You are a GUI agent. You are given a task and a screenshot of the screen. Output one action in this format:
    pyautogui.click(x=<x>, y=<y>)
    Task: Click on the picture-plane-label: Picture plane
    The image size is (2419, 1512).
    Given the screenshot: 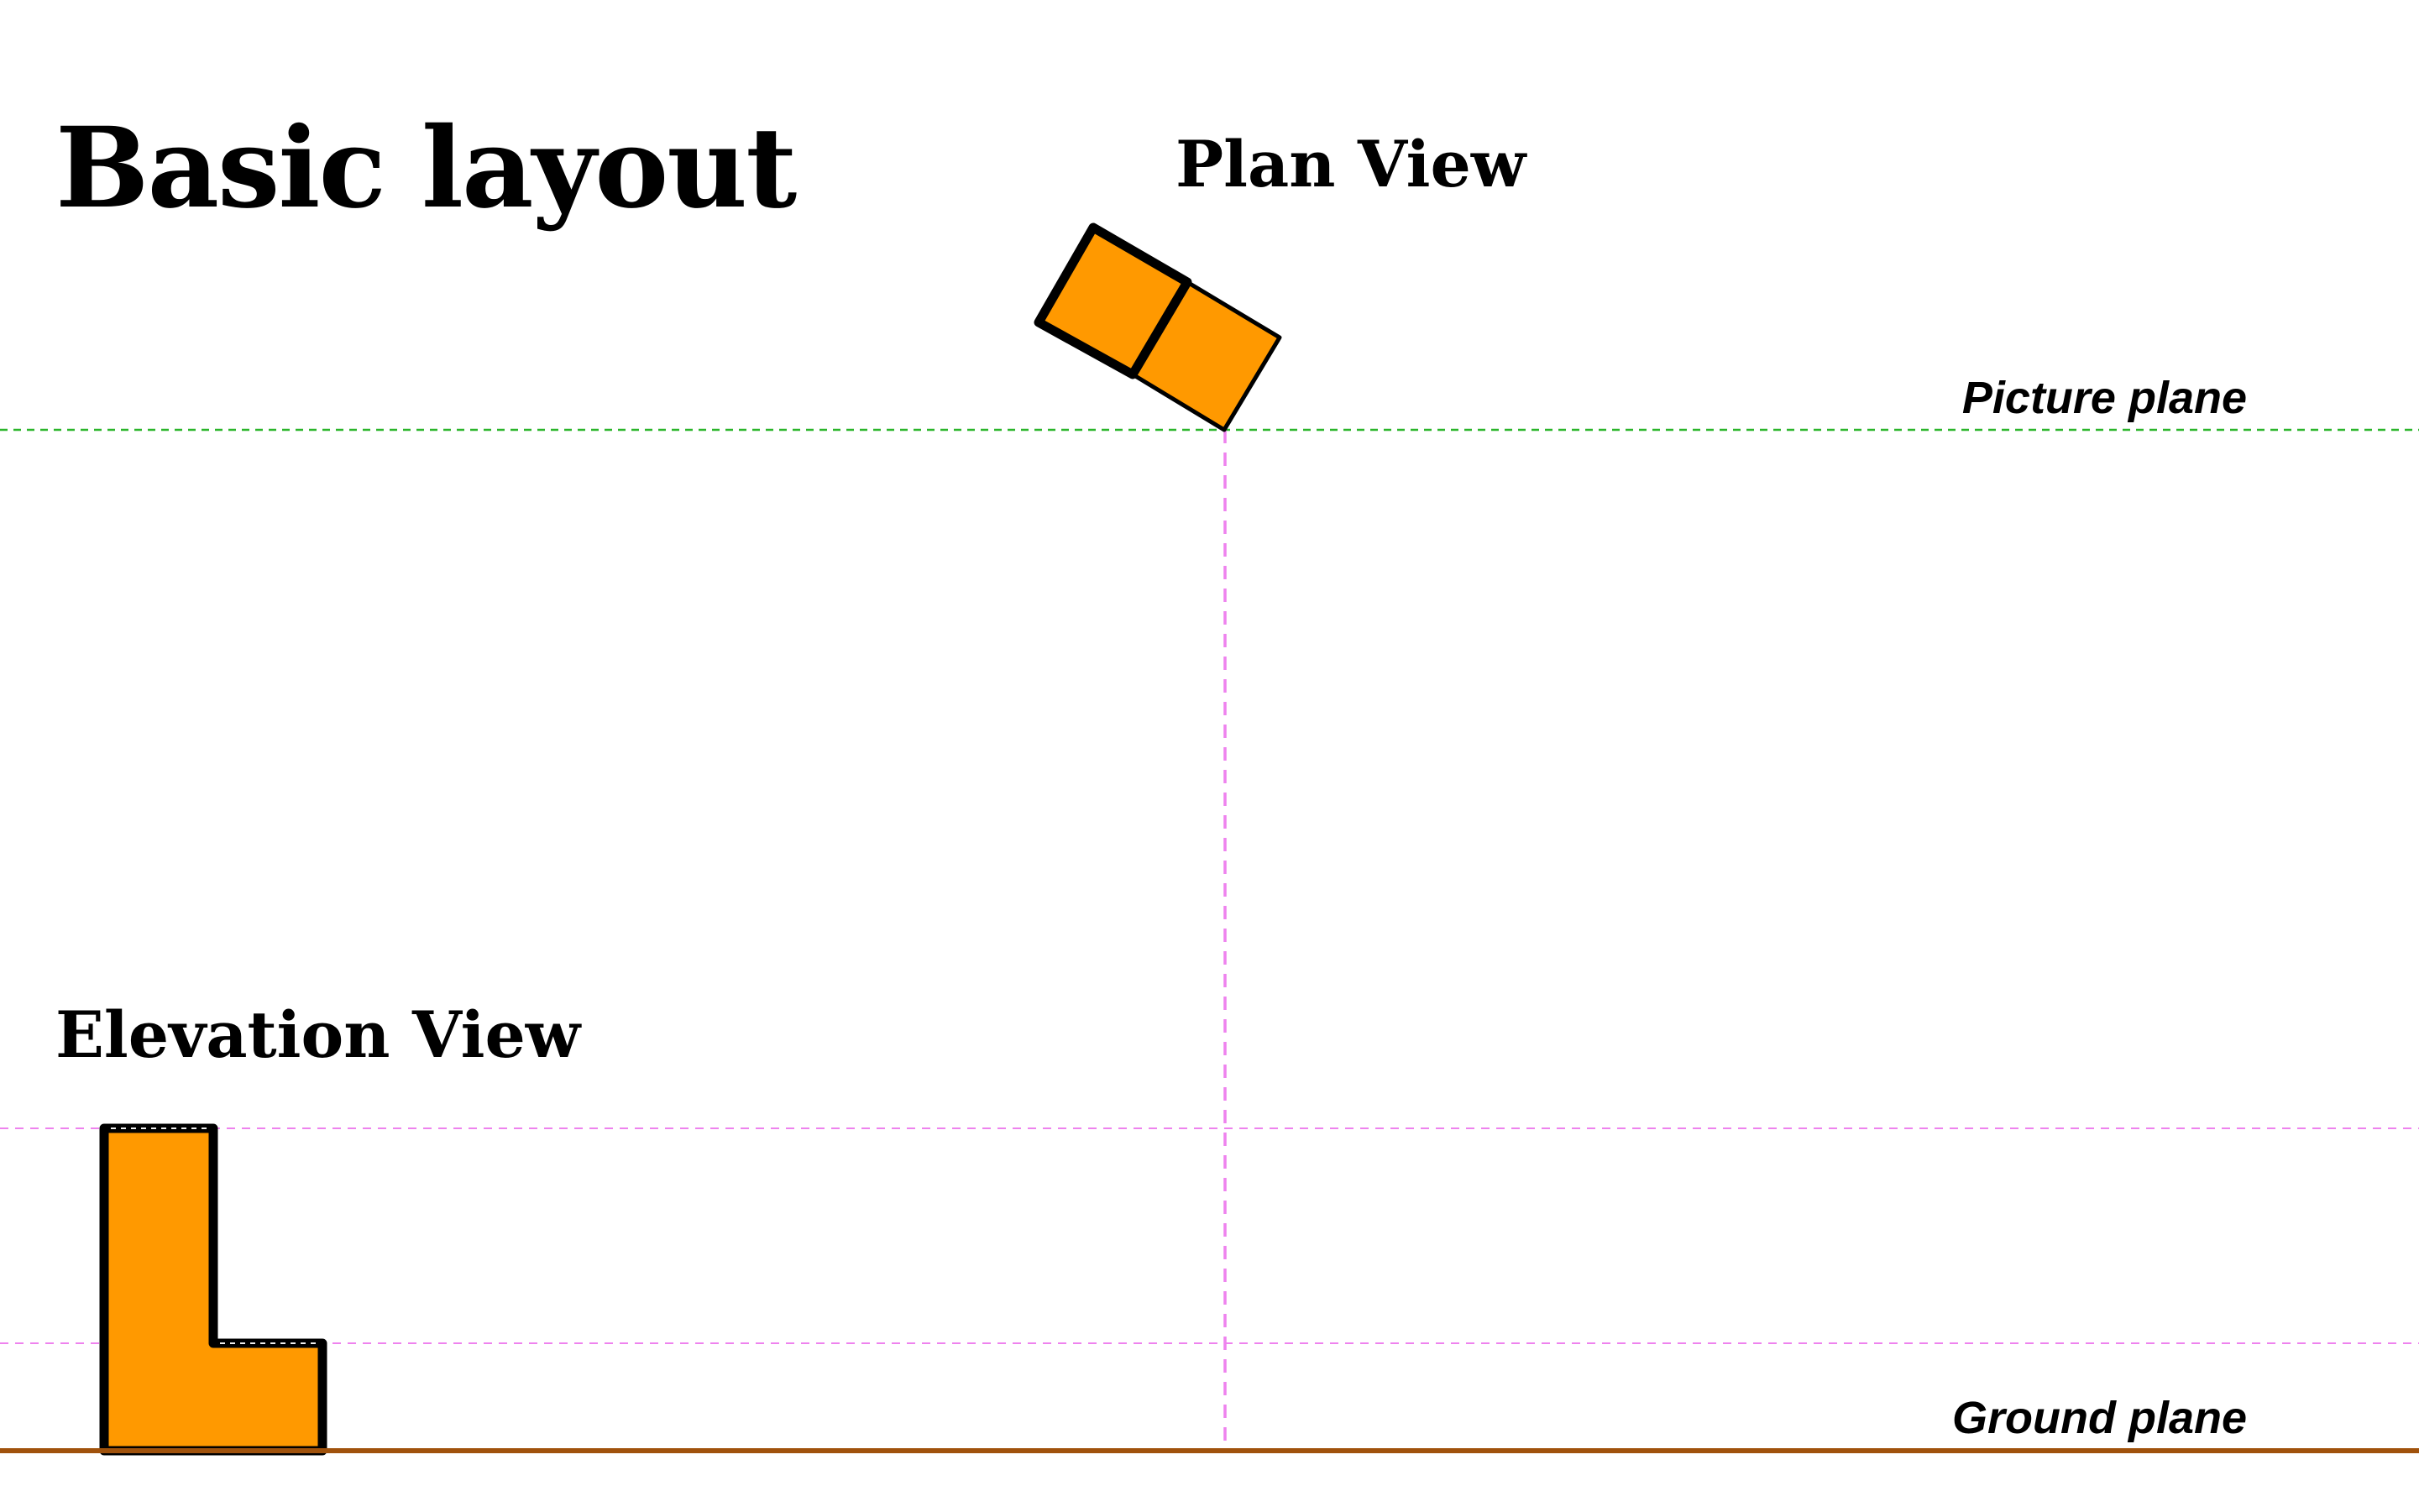 What is the action you would take?
    pyautogui.click(x=2104, y=398)
    